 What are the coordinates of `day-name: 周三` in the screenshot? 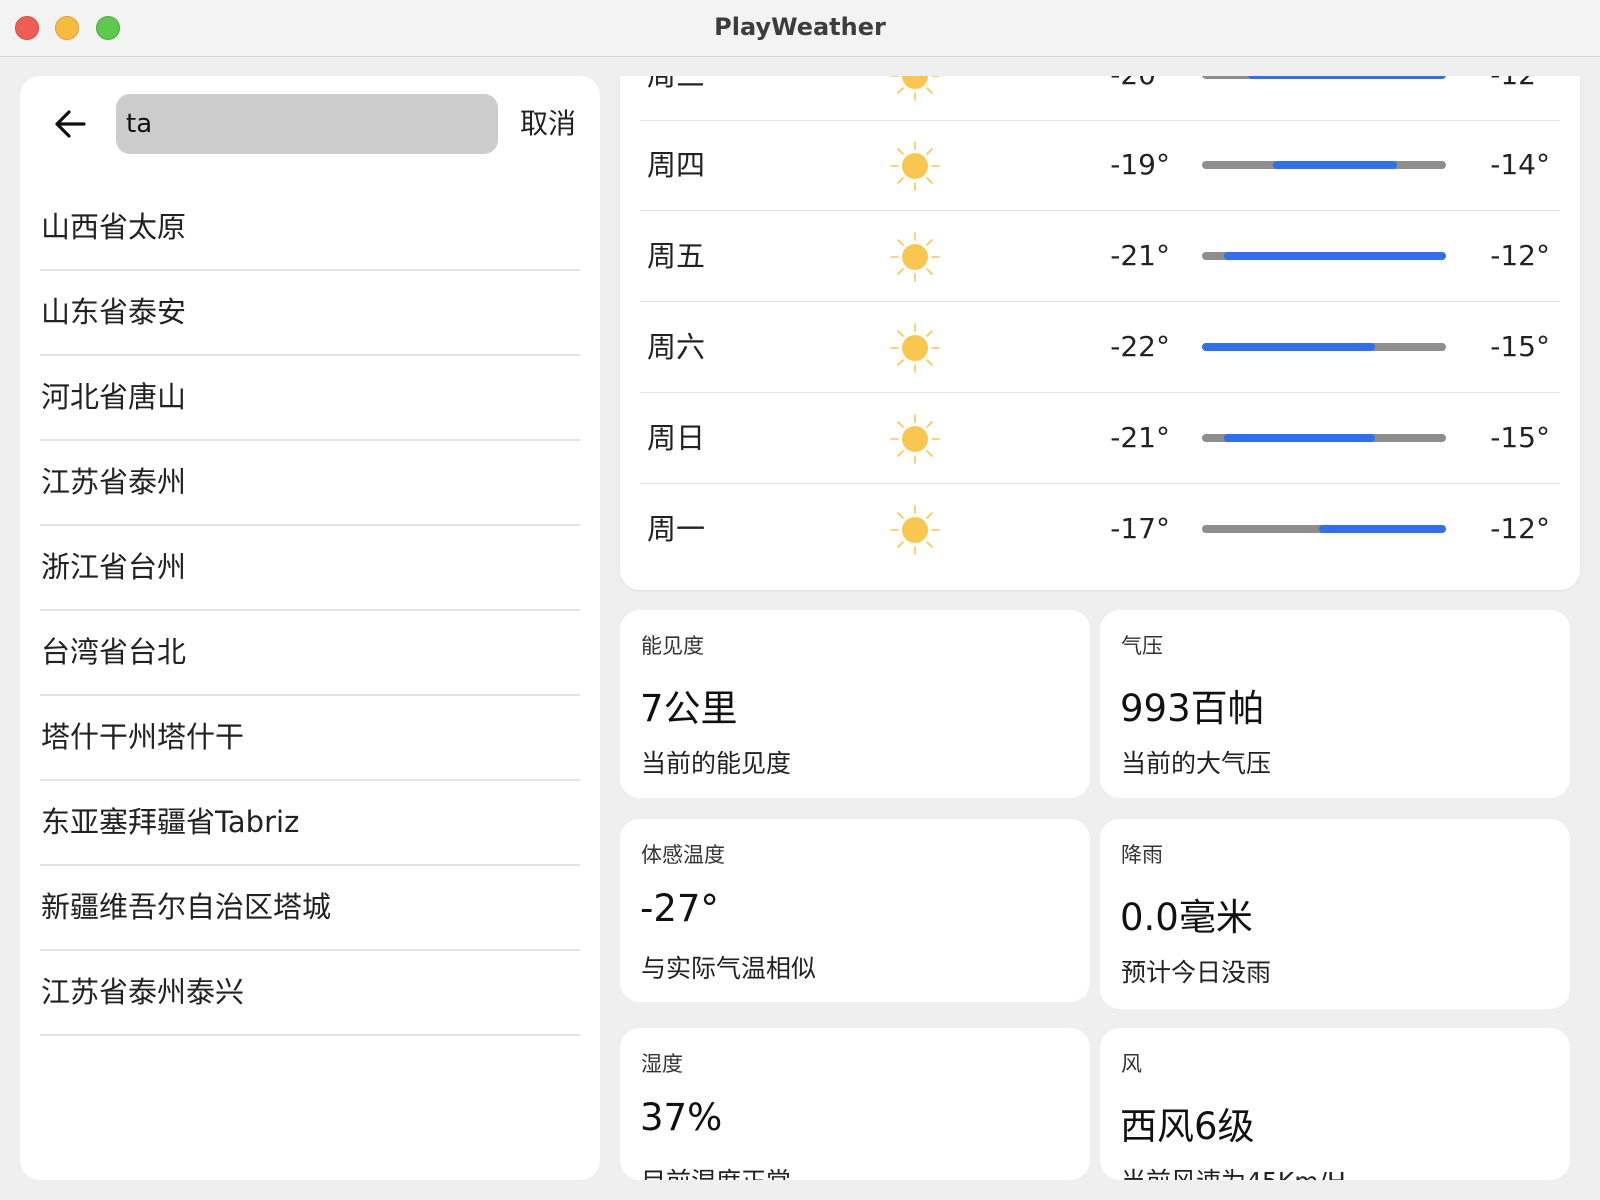 It's located at (676, 98).